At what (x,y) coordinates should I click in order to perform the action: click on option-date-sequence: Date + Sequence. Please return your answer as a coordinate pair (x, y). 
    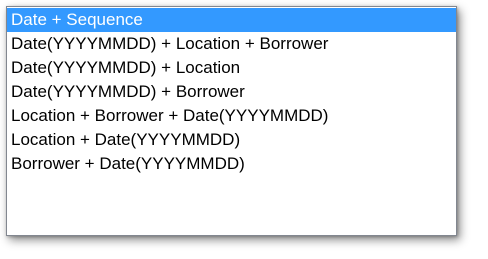
    Looking at the image, I should click on (231, 20).